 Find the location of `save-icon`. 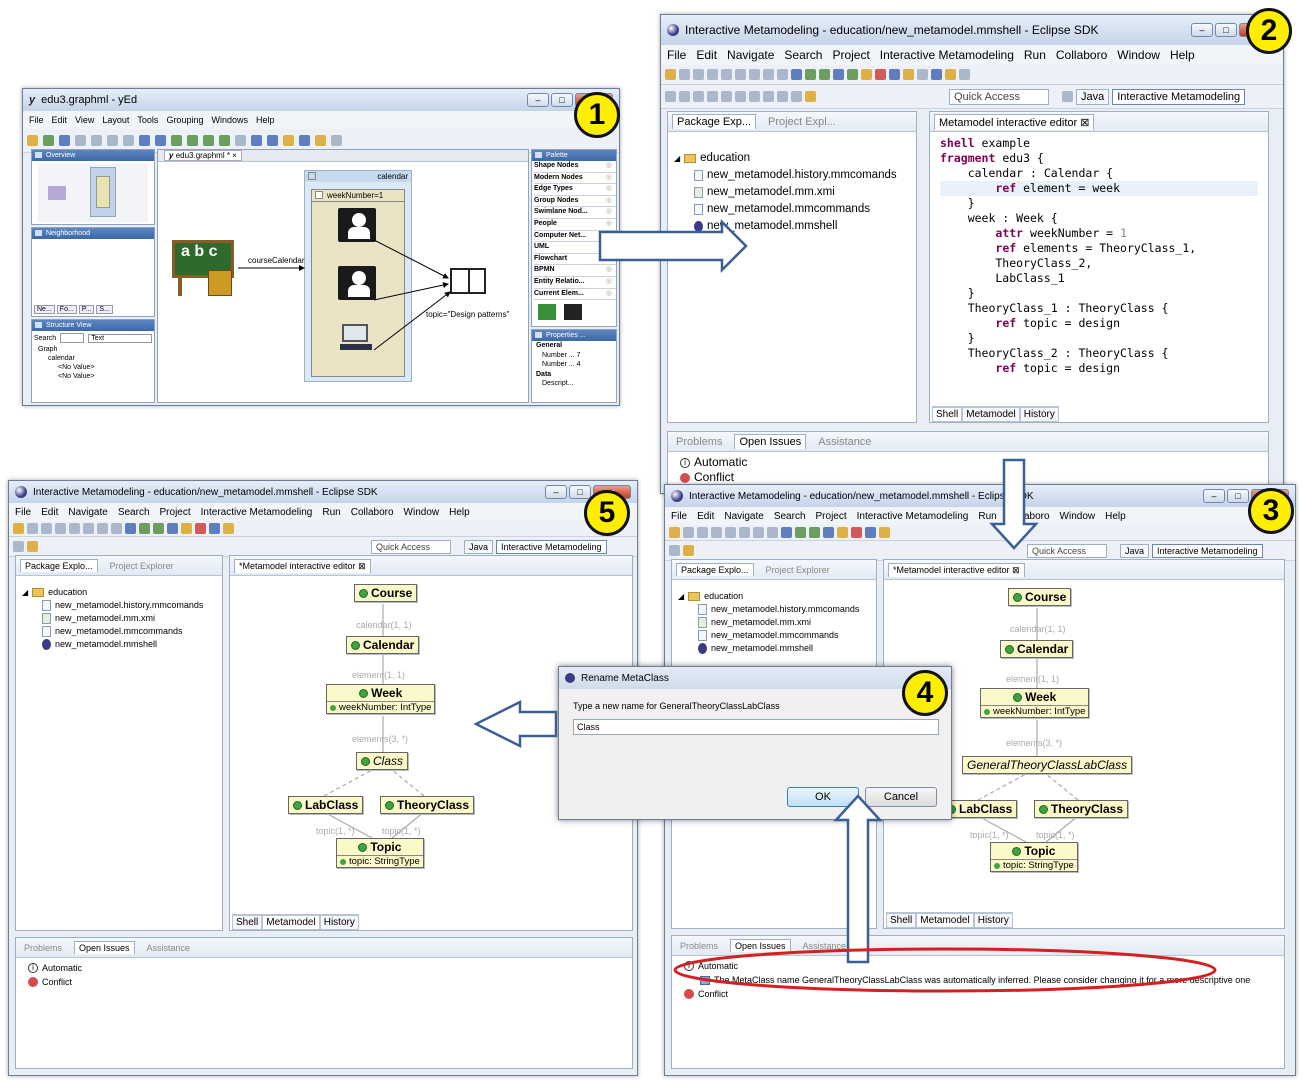

save-icon is located at coordinates (64, 140).